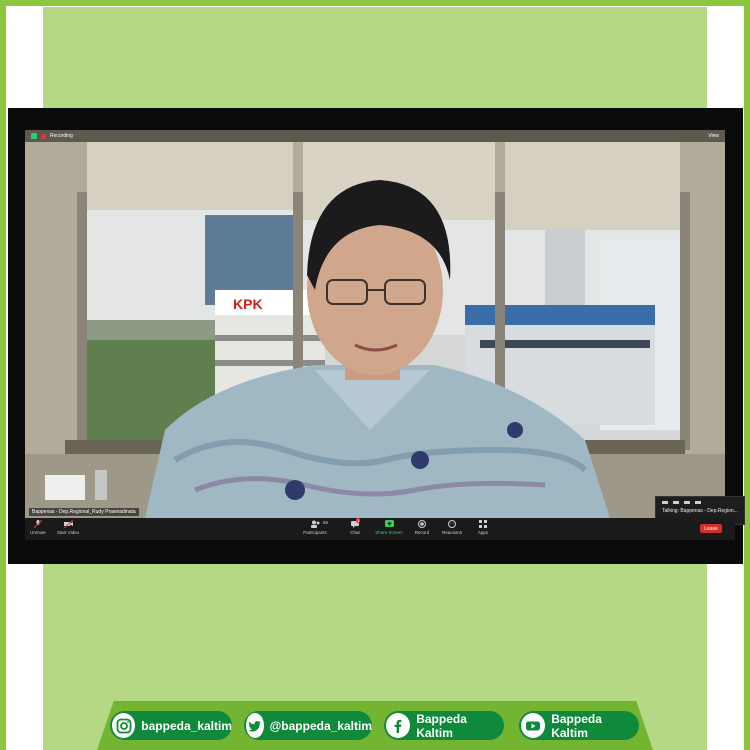  What do you see at coordinates (326, 522) in the screenshot?
I see `participants-count: 66` at bounding box center [326, 522].